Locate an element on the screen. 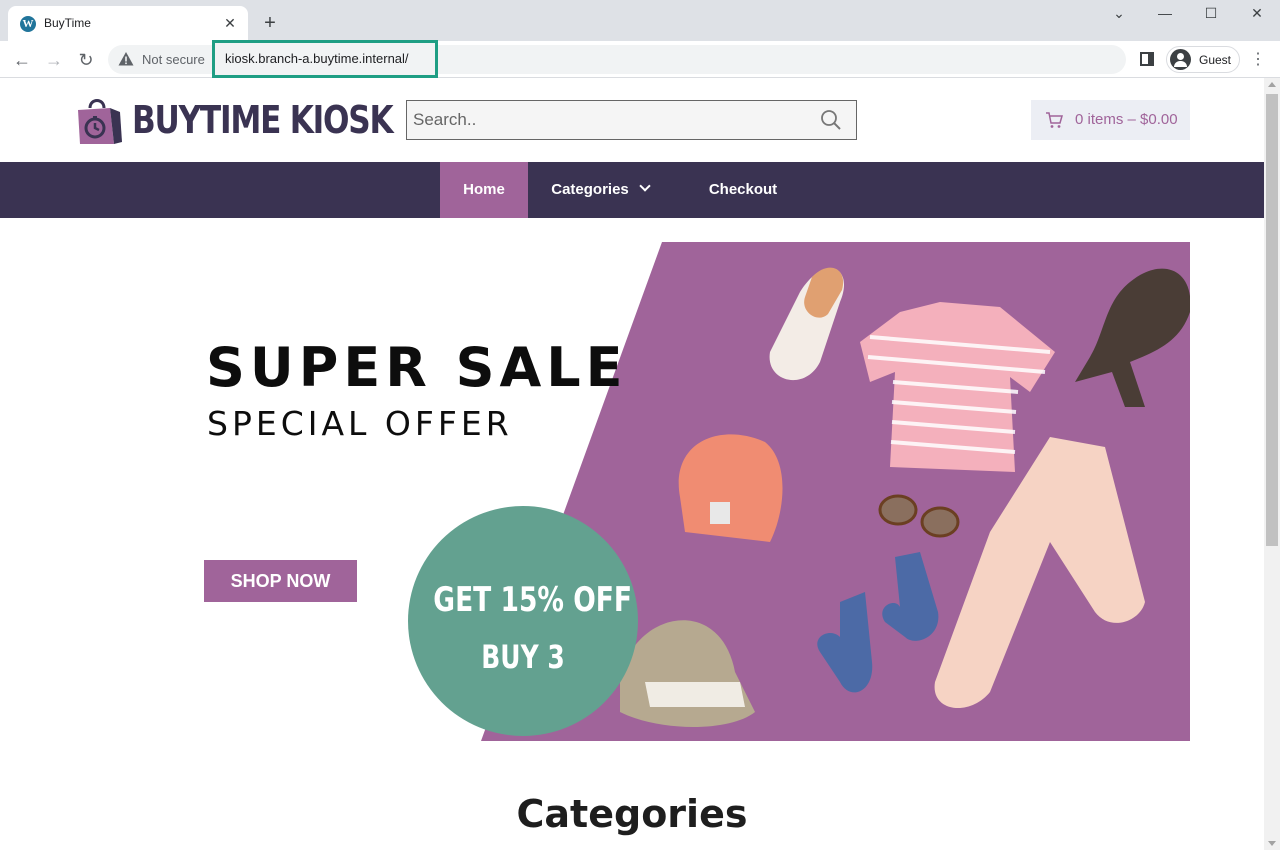 The image size is (1280, 850). forward-arrow-icon: → is located at coordinates (54, 60).